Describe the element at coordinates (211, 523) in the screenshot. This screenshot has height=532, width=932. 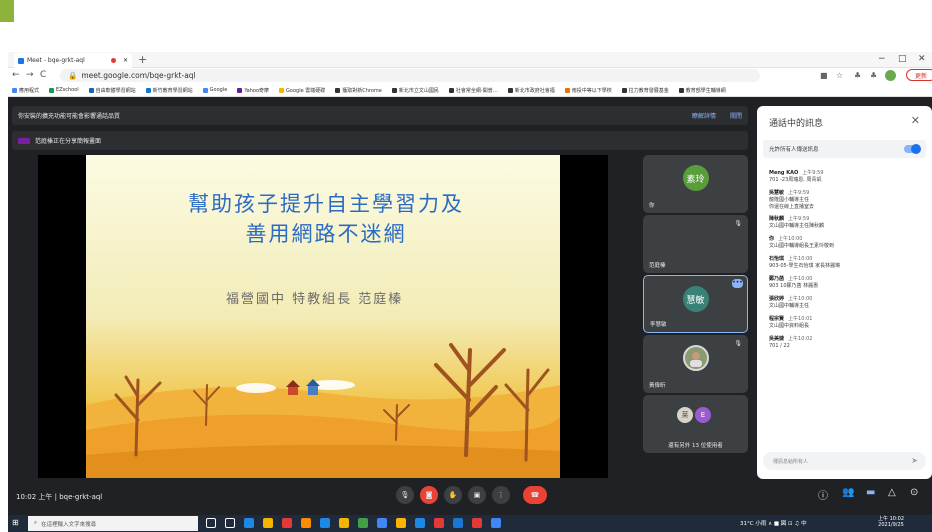
I see `task-view-icon` at that location.